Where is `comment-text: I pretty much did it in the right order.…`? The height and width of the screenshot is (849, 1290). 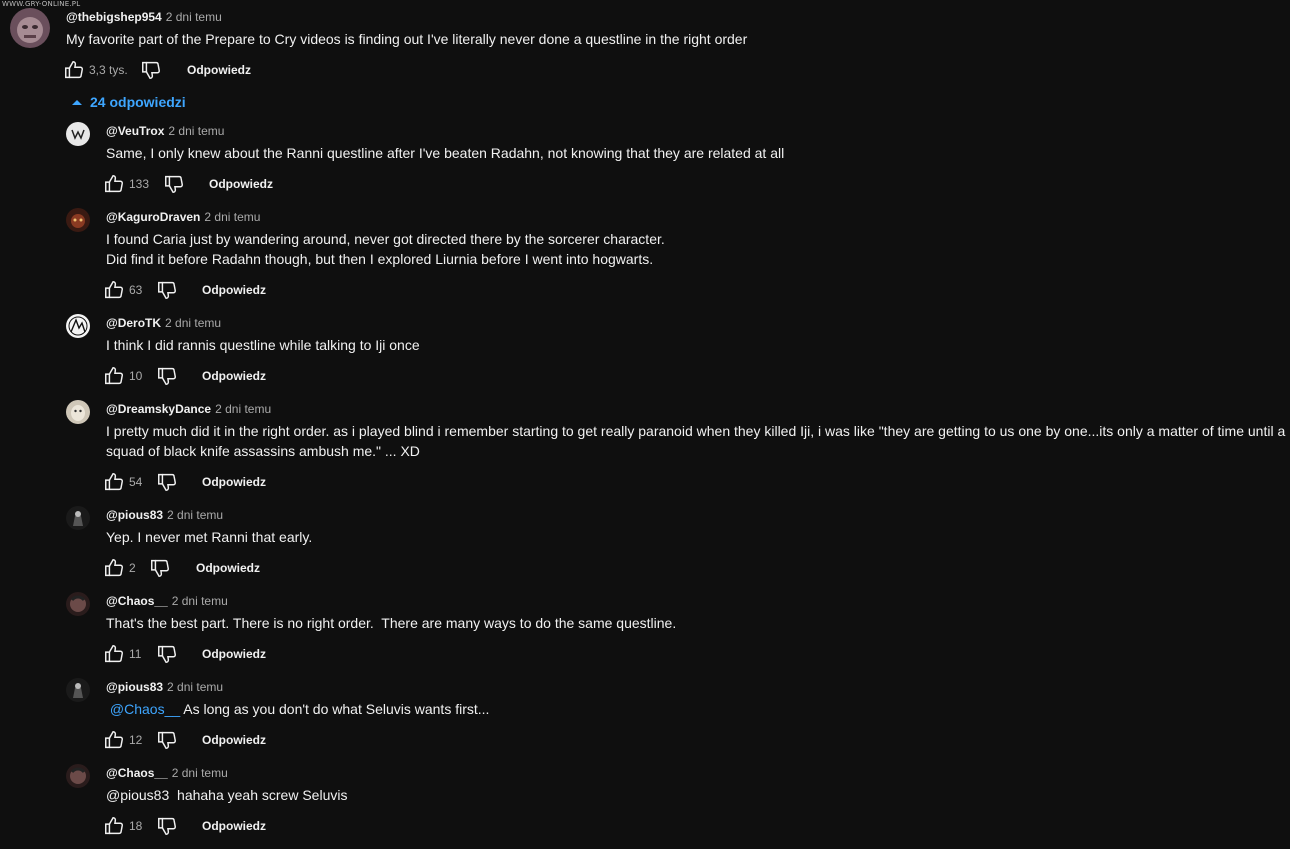 comment-text: I pretty much did it in the right order.… is located at coordinates (696, 431).